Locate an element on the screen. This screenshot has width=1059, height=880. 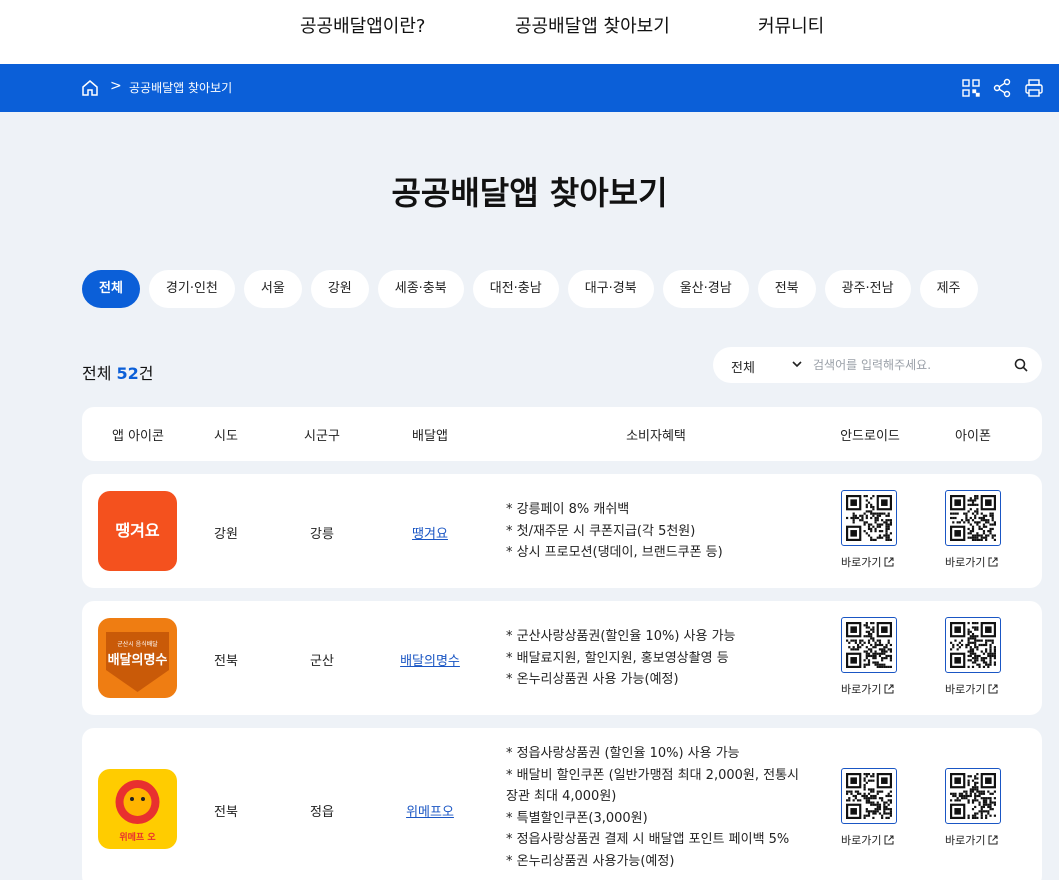
app-icon-ddaenggyeoyo: 땡겨요 is located at coordinates (137, 531).